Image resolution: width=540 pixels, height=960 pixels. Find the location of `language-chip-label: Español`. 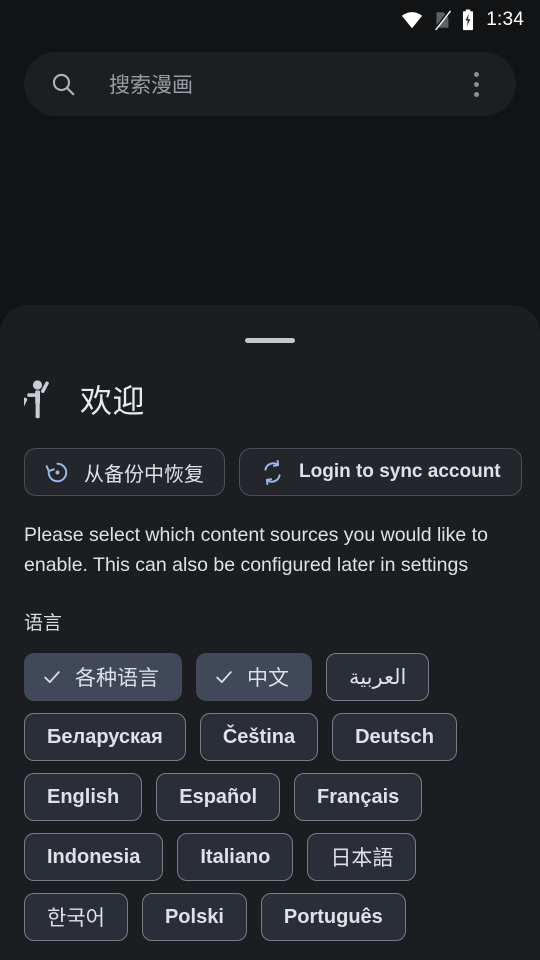

language-chip-label: Español is located at coordinates (218, 796).